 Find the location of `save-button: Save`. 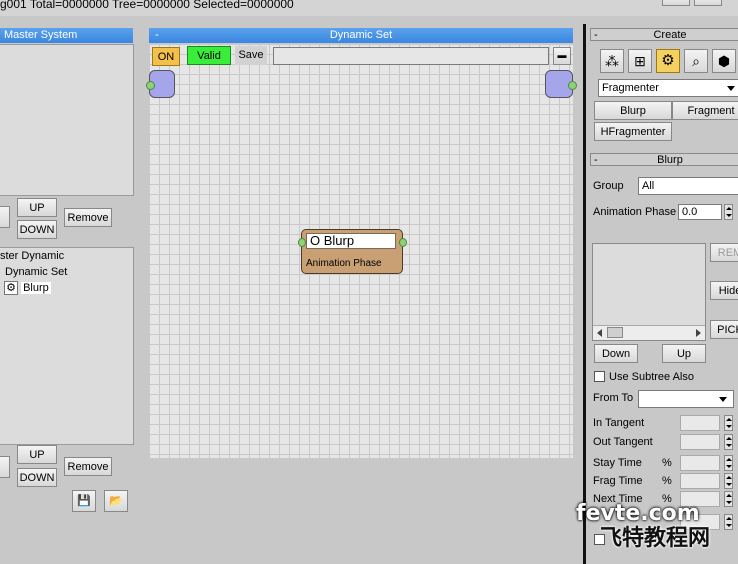

save-button: Save is located at coordinates (251, 55).